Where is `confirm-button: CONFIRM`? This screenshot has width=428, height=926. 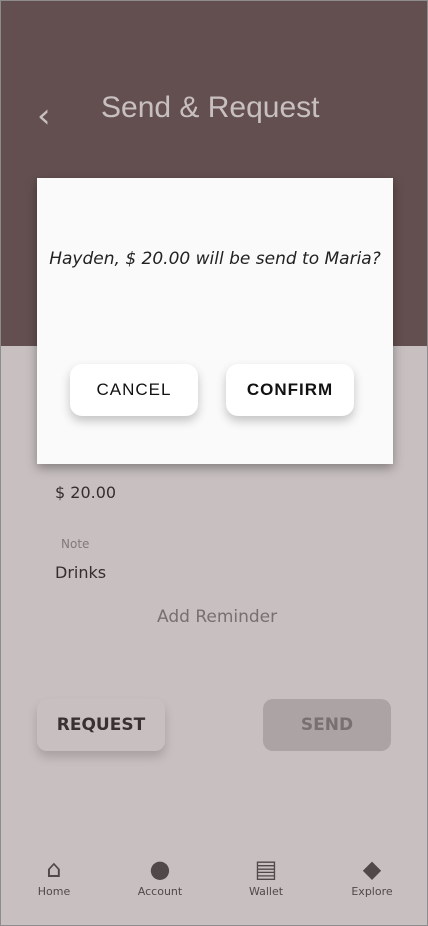 confirm-button: CONFIRM is located at coordinates (290, 390).